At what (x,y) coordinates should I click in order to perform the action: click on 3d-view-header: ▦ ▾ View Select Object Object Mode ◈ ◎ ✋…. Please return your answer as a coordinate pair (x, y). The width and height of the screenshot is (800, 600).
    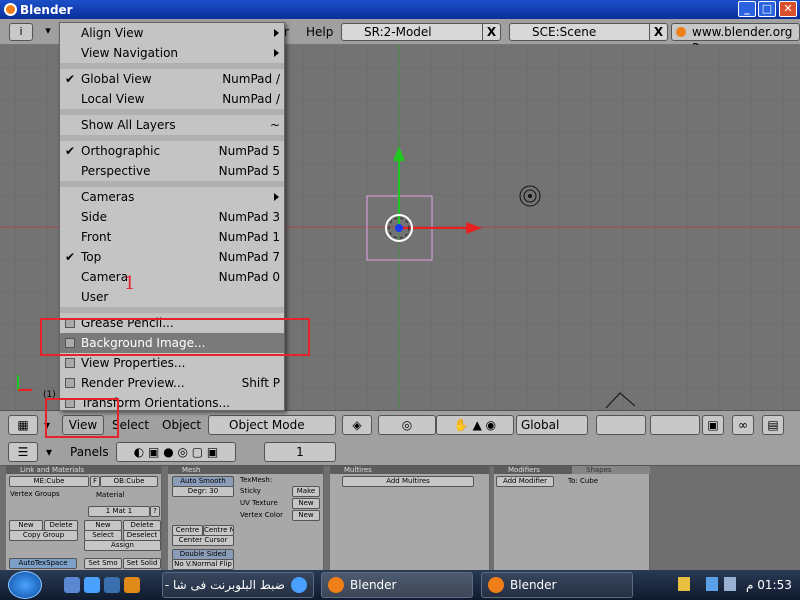
    Looking at the image, I should click on (400, 424).